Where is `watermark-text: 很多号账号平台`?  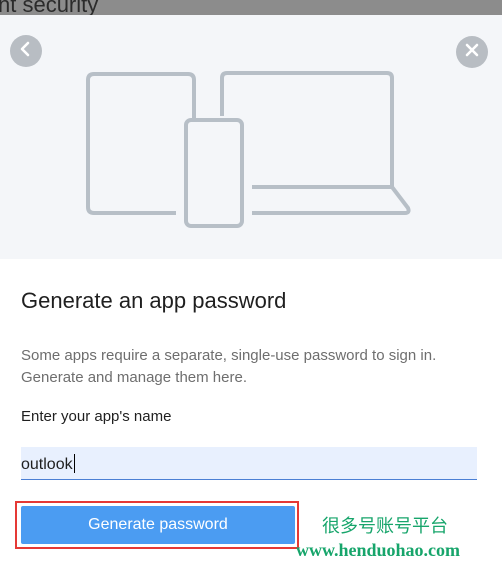 watermark-text: 很多号账号平台 is located at coordinates (385, 526).